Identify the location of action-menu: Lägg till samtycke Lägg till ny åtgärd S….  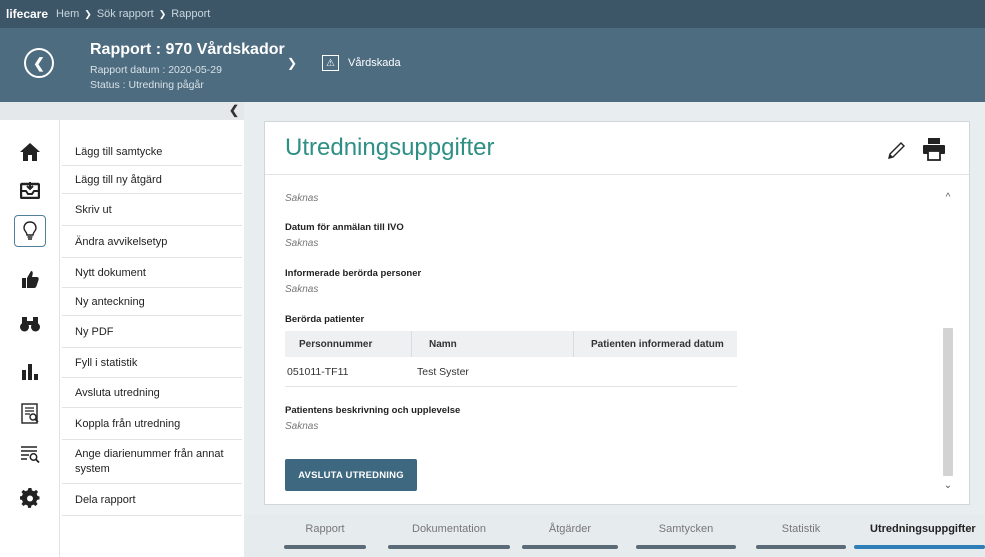
(152, 338).